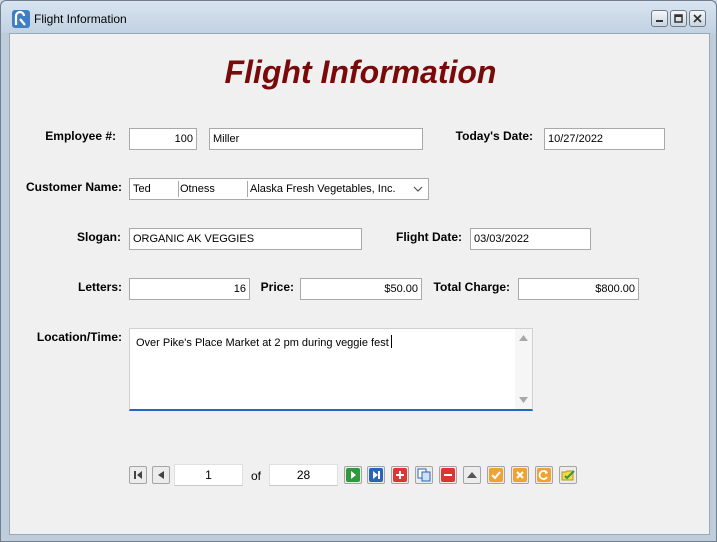 This screenshot has width=717, height=542. I want to click on edit-record-button, so click(472, 475).